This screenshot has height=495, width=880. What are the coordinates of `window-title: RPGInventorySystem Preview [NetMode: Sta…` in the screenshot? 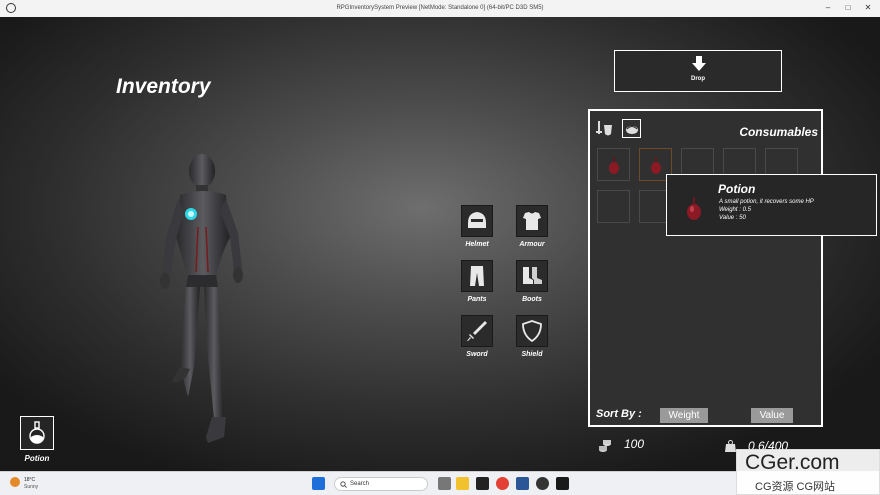 It's located at (440, 8).